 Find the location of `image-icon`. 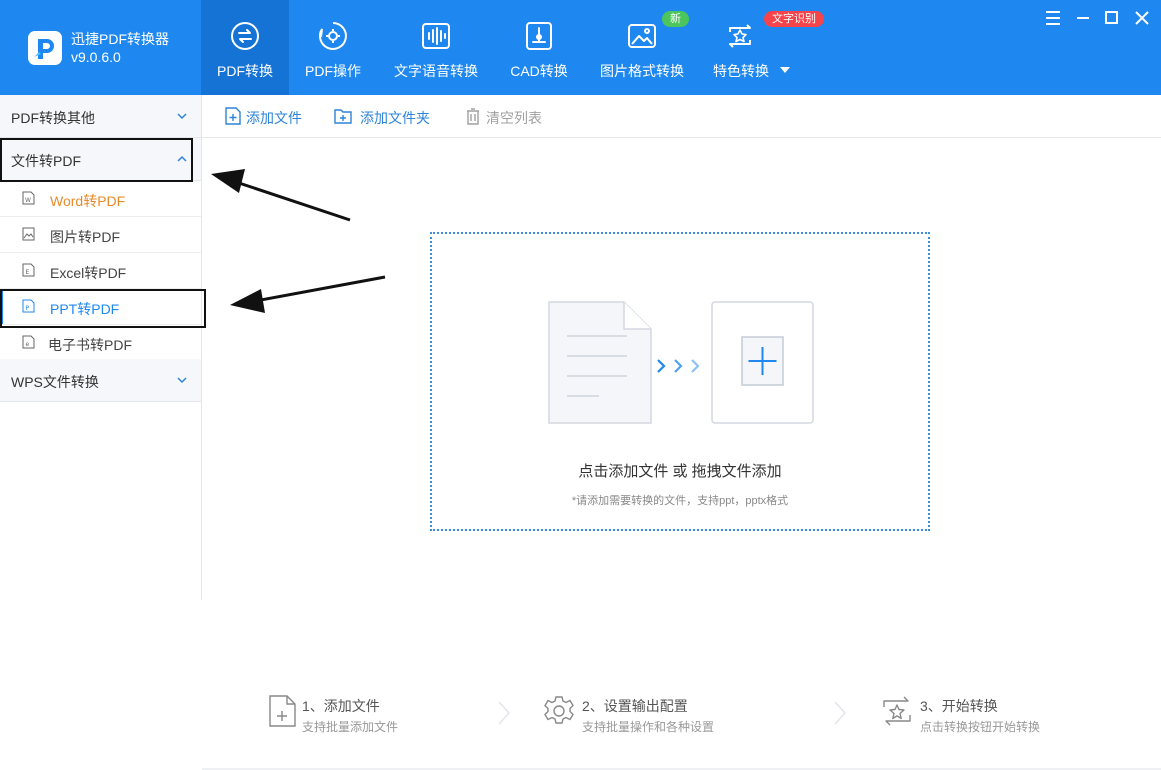

image-icon is located at coordinates (642, 36).